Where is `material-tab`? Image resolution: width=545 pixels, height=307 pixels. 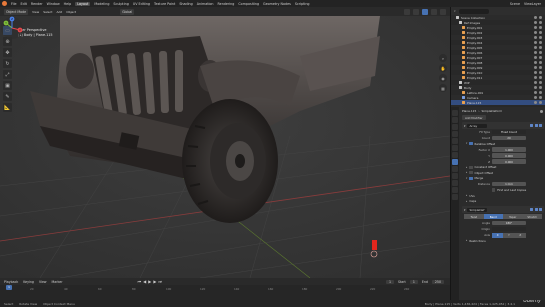 material-tab is located at coordinates (455, 197).